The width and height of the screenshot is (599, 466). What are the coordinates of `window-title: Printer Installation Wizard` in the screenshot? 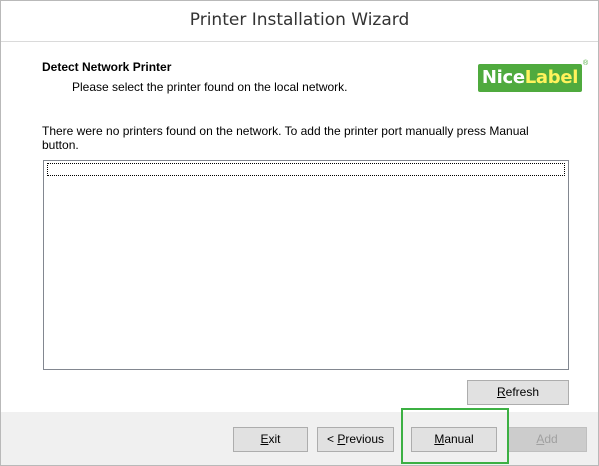 It's located at (299, 20).